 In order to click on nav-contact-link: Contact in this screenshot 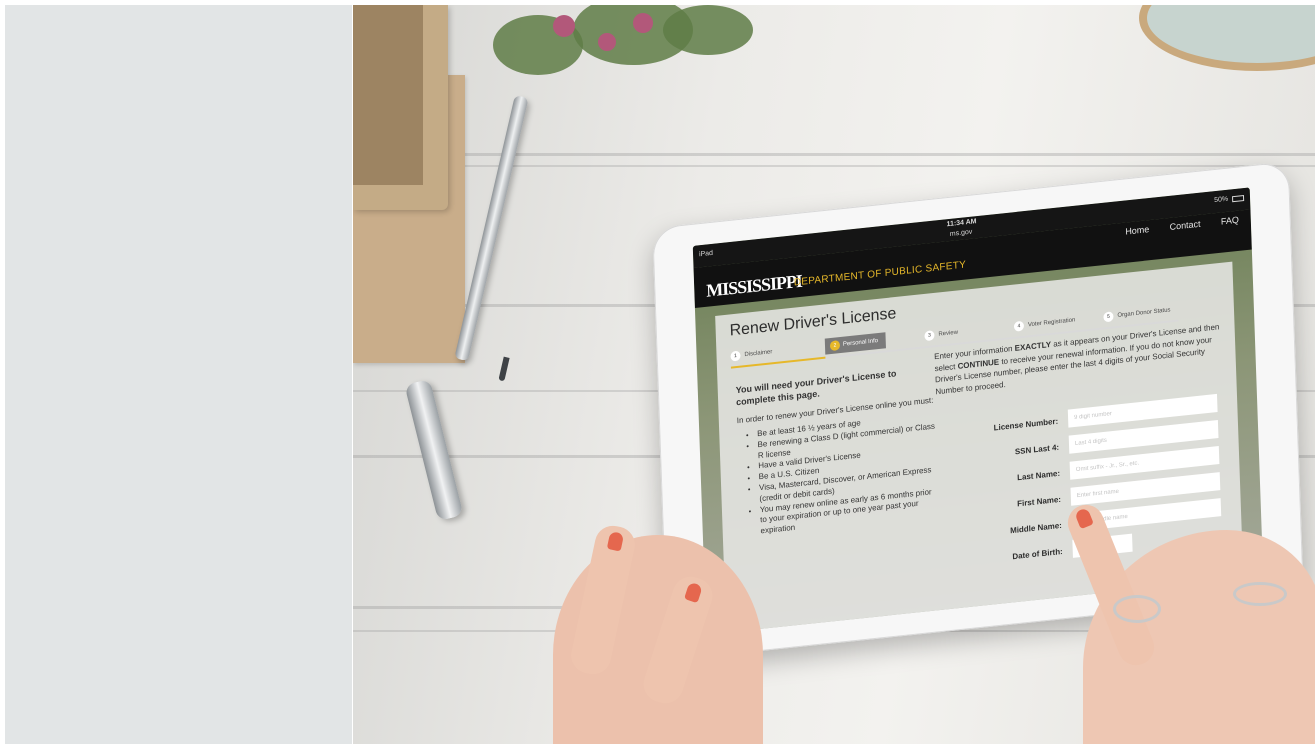, I will do `click(1184, 225)`.